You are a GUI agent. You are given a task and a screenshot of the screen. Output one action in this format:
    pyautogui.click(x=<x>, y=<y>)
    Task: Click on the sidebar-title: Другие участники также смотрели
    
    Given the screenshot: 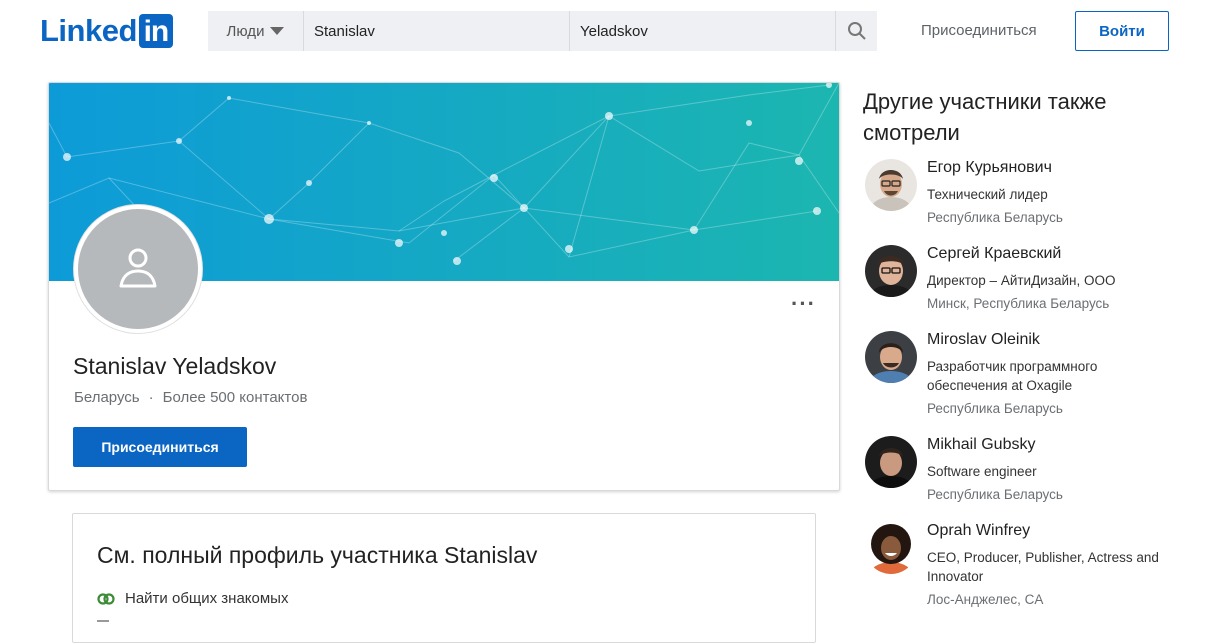 What is the action you would take?
    pyautogui.click(x=985, y=117)
    